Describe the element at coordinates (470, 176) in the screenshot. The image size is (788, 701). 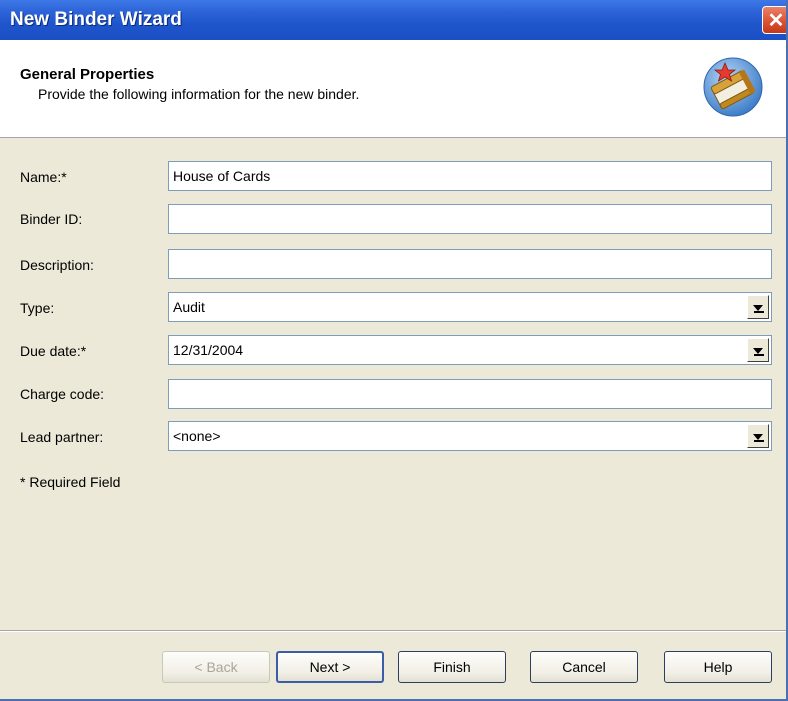
I see `name-field` at that location.